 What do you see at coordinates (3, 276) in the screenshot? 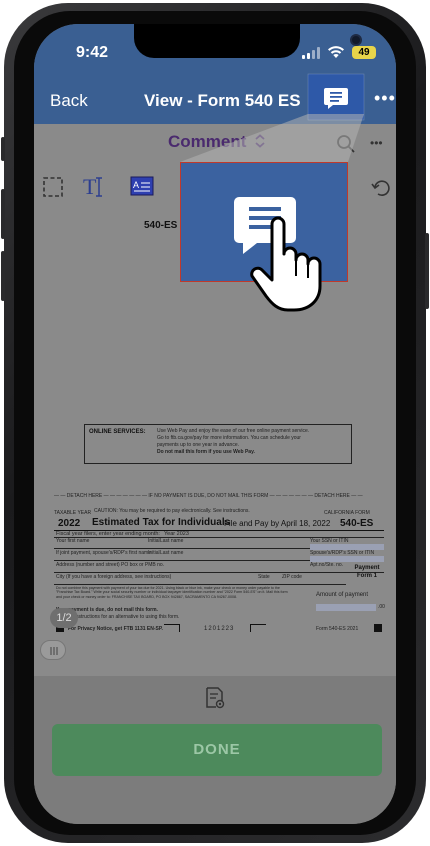
I see `volume-down-button` at bounding box center [3, 276].